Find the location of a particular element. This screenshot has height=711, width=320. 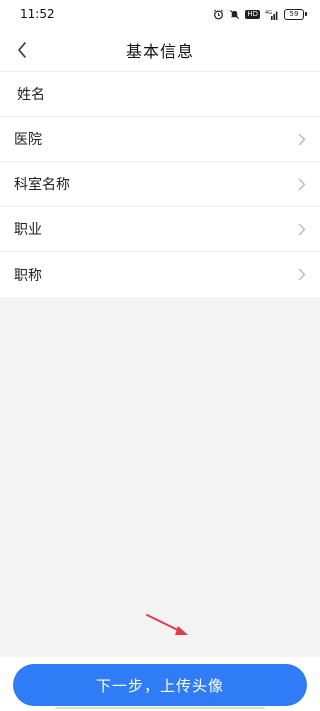

page-title: 基本信息 is located at coordinates (159, 51).